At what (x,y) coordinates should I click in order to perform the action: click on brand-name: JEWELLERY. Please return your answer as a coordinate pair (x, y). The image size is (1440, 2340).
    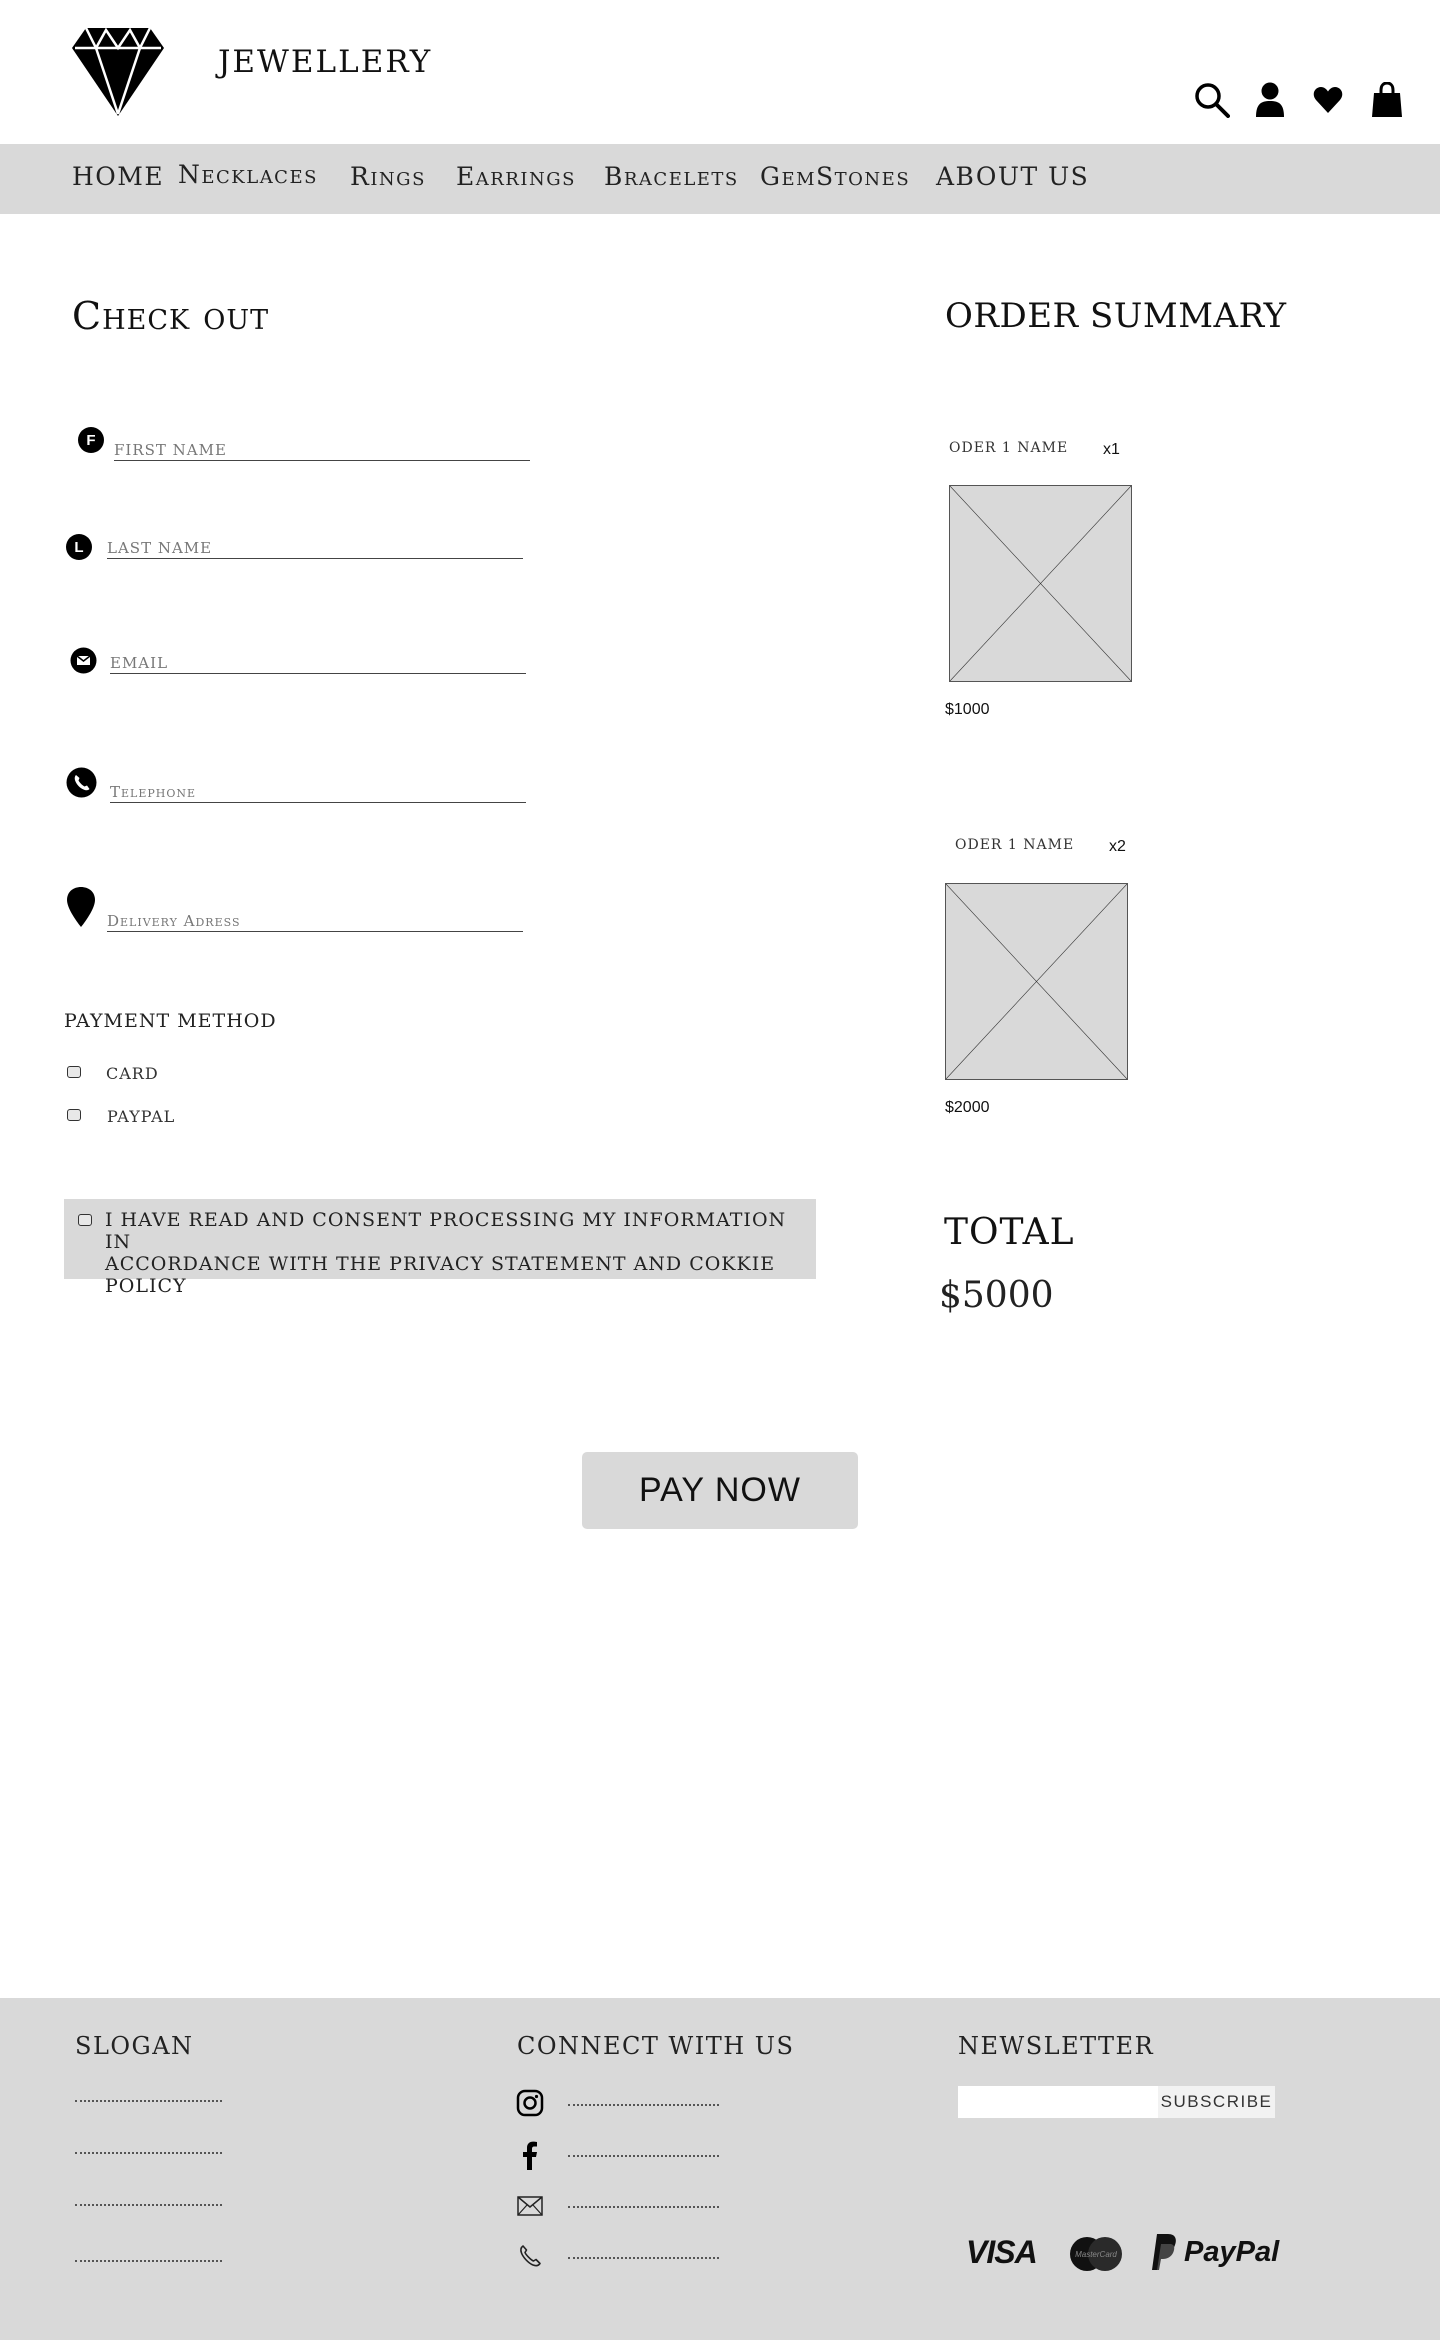
    Looking at the image, I should click on (325, 62).